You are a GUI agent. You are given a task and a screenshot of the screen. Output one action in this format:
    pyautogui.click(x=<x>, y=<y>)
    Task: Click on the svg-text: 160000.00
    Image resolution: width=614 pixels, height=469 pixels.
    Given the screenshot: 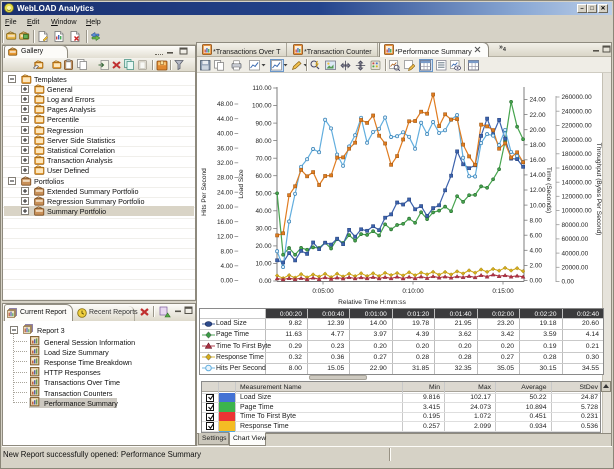 What is the action you would take?
    pyautogui.click(x=577, y=168)
    